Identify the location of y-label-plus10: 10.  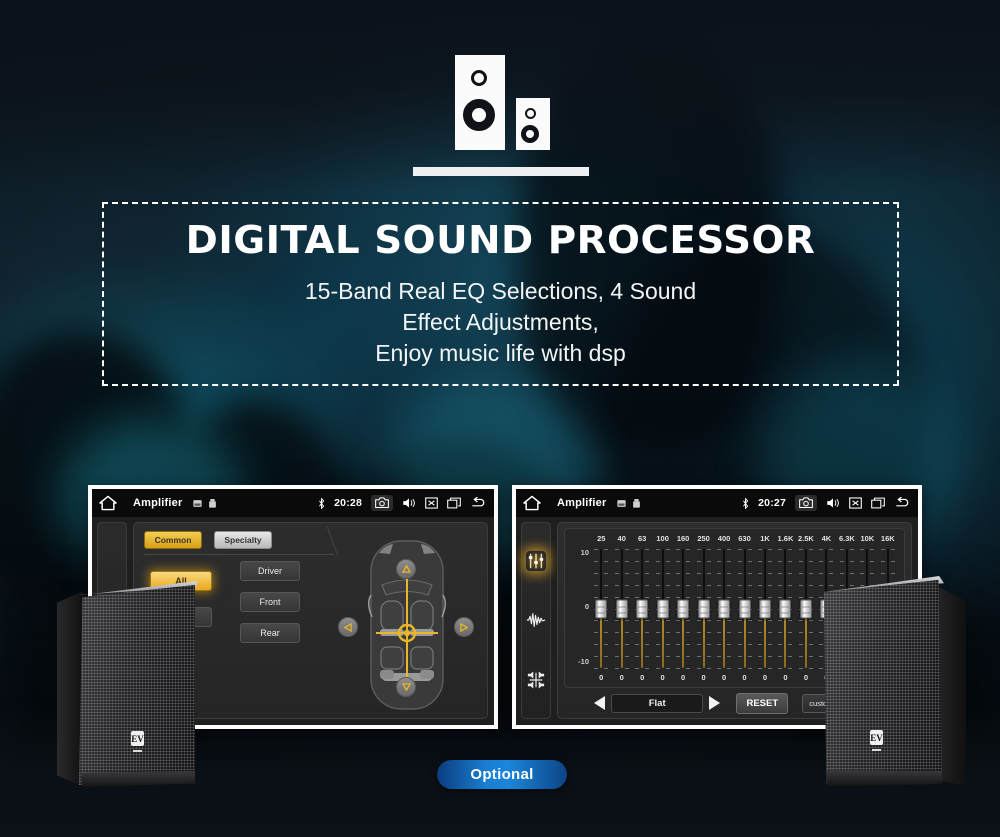
(584, 552).